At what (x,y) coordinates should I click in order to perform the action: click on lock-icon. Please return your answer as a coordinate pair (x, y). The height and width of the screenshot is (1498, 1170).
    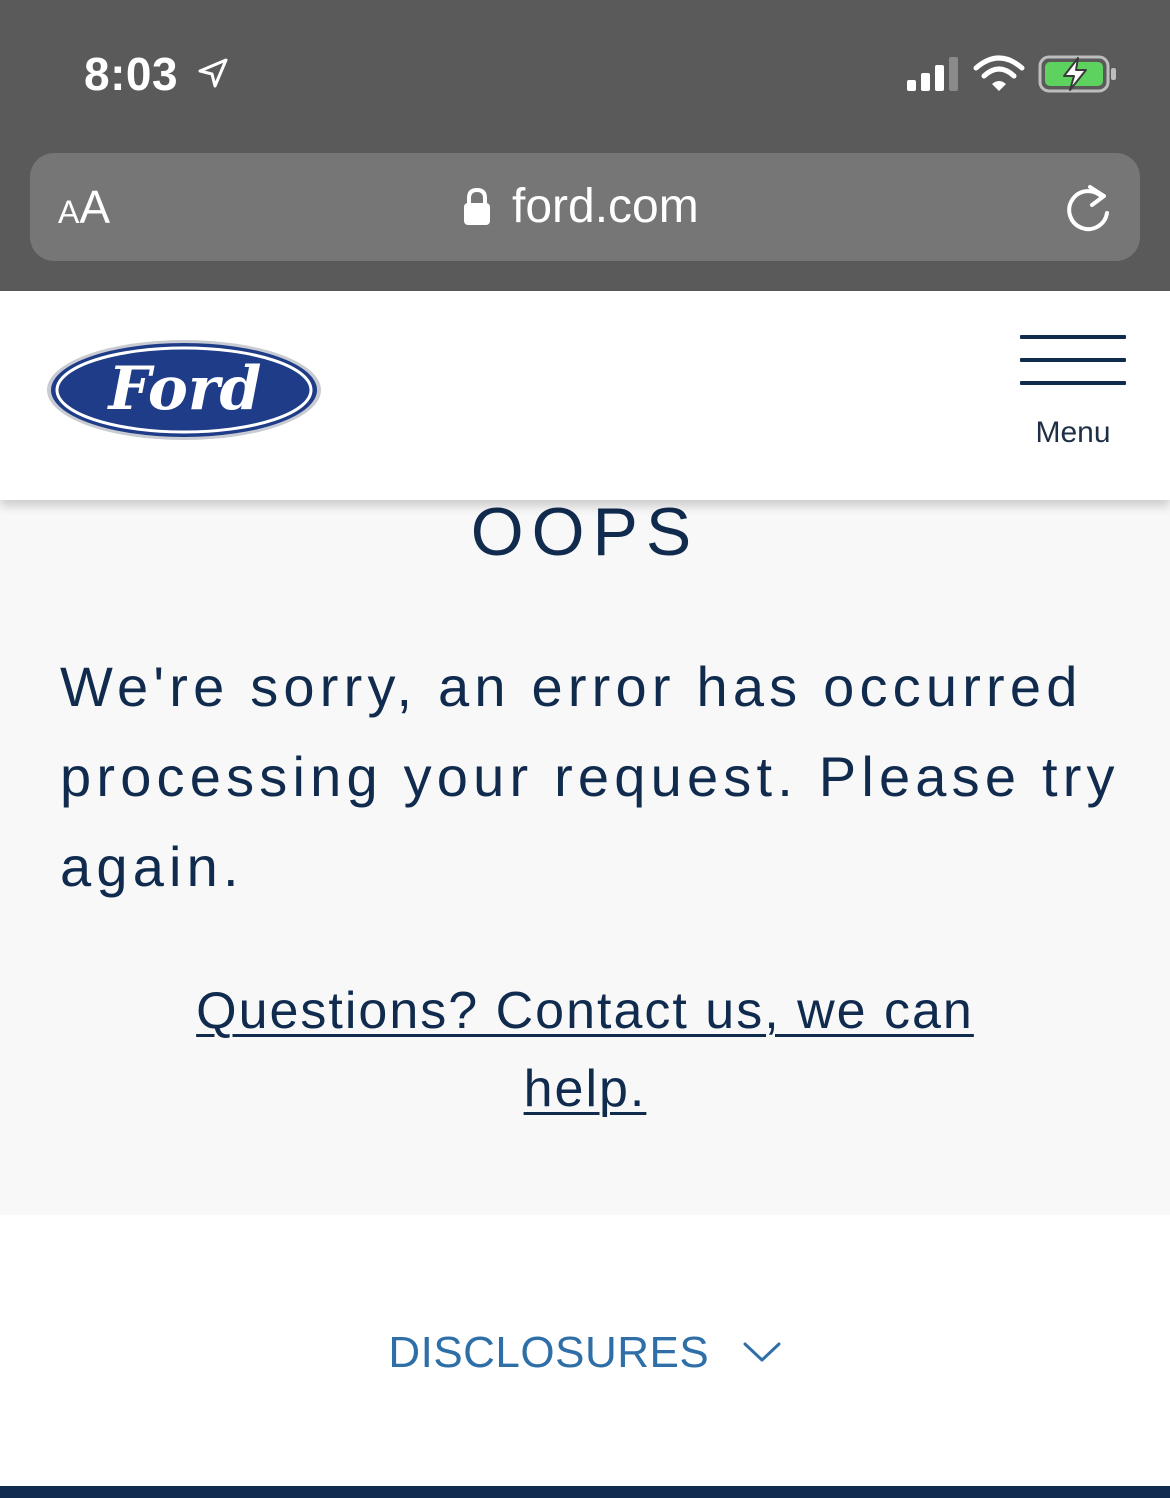
    Looking at the image, I should click on (477, 206).